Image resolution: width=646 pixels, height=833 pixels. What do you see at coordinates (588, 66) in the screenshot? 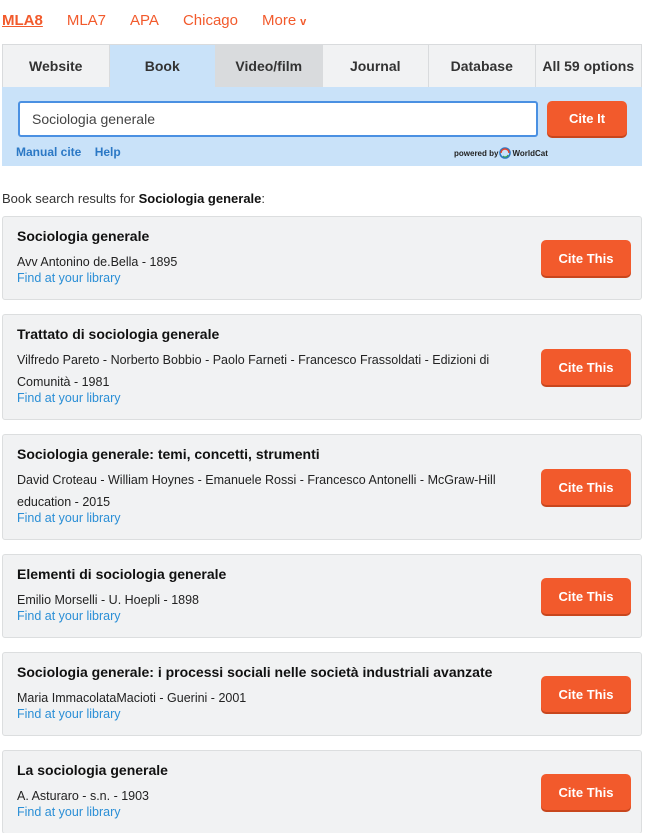
I see `tab-all-options: All 59 options` at bounding box center [588, 66].